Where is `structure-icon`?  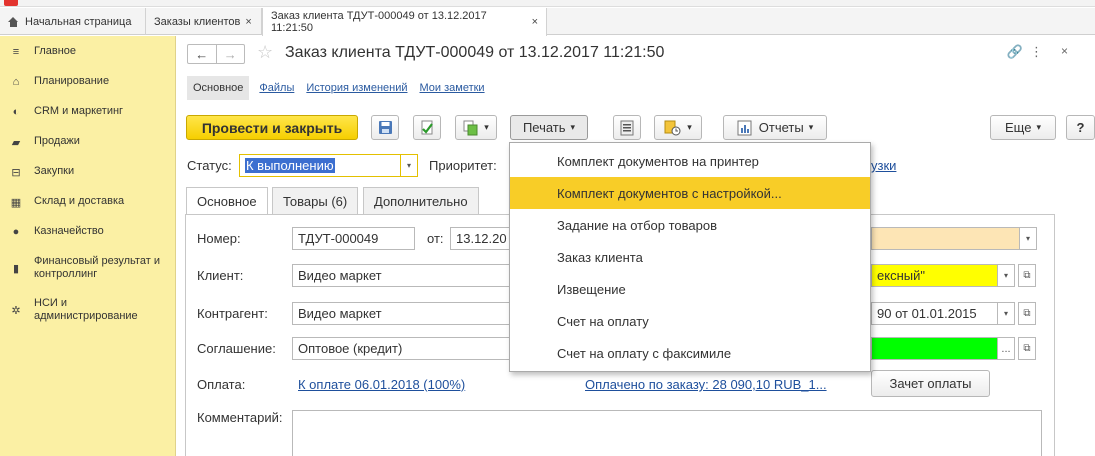 structure-icon is located at coordinates (672, 127).